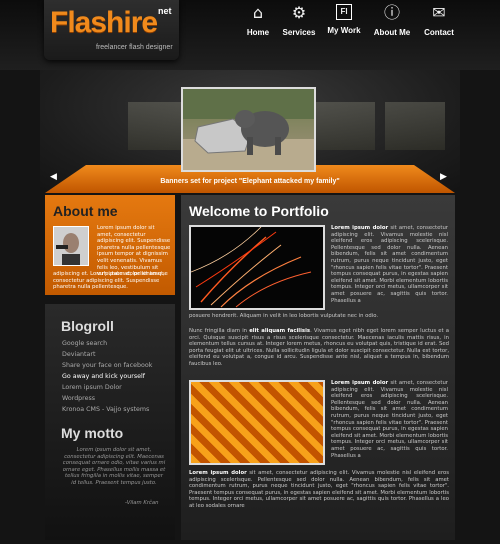 This screenshot has height=544, width=500. Describe the element at coordinates (280, 331) in the screenshot. I see `body-bold: elit aliquam facilisis` at that location.